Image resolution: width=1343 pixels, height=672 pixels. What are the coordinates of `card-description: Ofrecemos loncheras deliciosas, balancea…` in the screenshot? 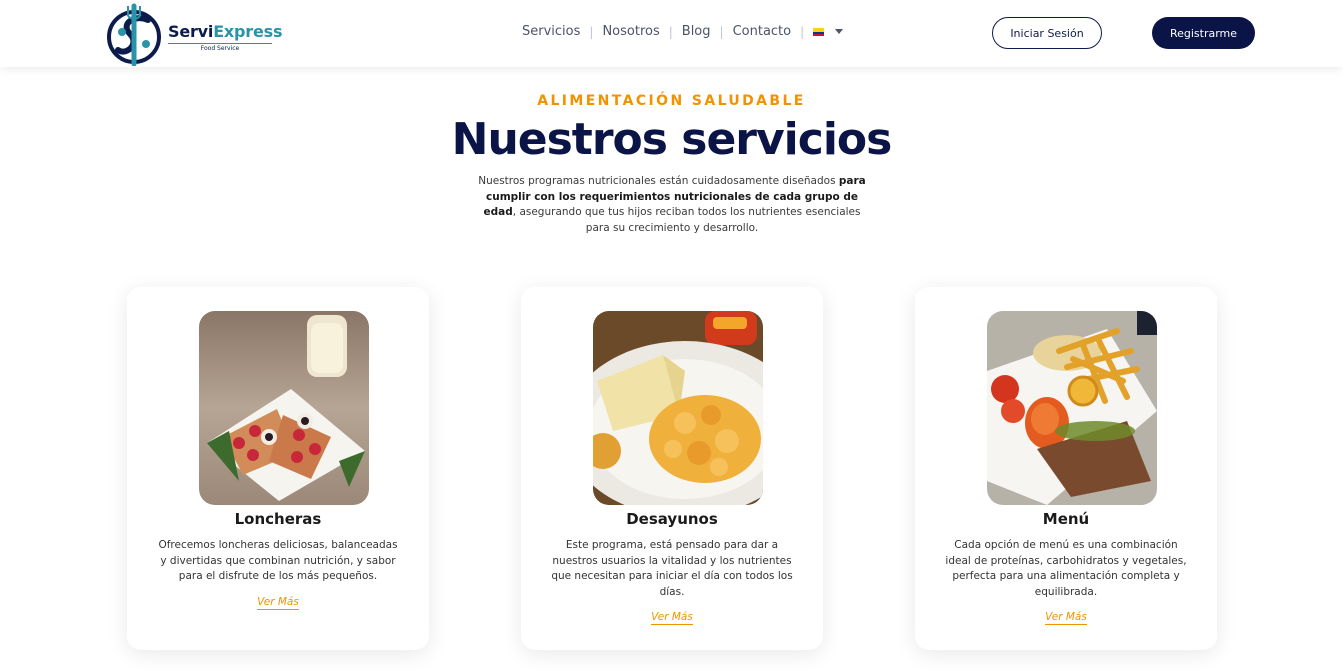 It's located at (278, 560).